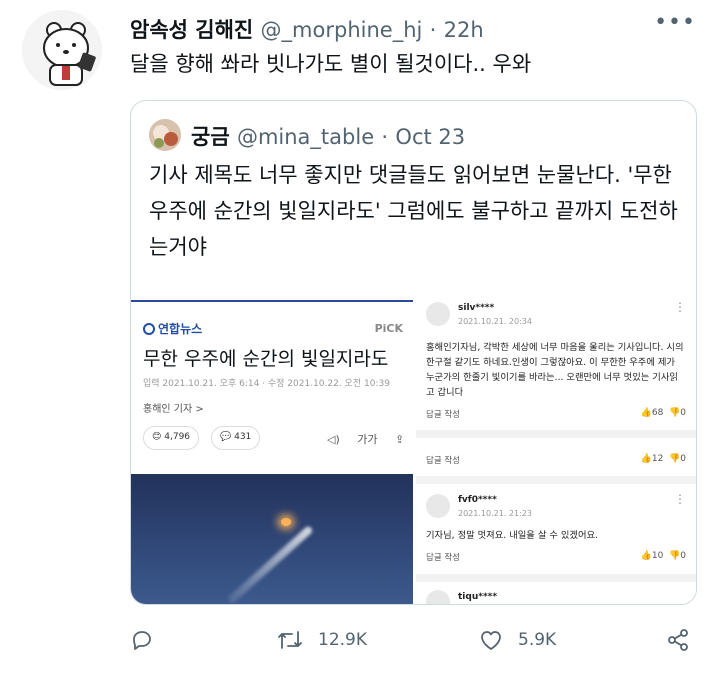  Describe the element at coordinates (495, 513) in the screenshot. I see `comment-date: 2021.10.21. 21:23` at that location.